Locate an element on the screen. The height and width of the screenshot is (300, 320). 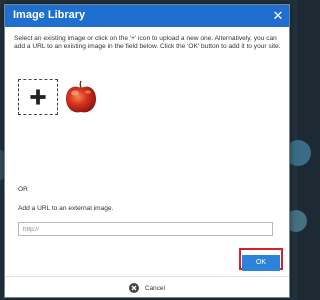
close-icon: ✕ is located at coordinates (278, 16).